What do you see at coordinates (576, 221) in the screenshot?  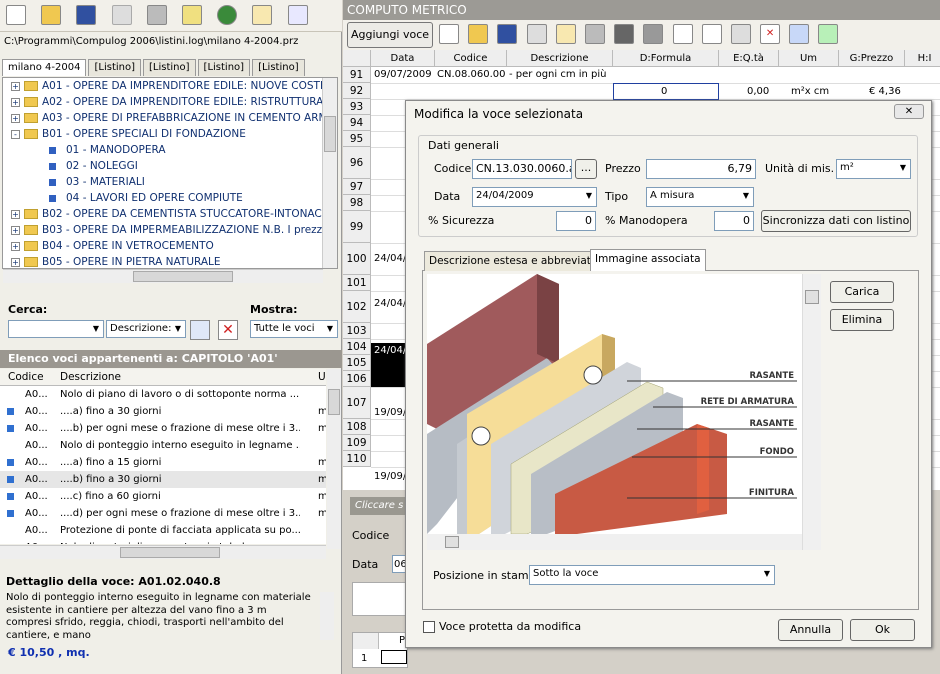 I see `sicurezza-field: 0` at bounding box center [576, 221].